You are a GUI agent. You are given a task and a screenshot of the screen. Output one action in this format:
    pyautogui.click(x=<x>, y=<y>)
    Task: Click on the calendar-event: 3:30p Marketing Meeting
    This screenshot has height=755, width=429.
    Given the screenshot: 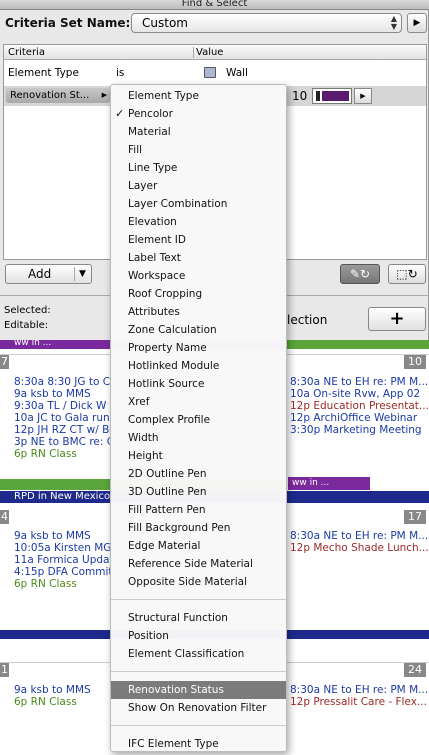 What is the action you would take?
    pyautogui.click(x=359, y=430)
    